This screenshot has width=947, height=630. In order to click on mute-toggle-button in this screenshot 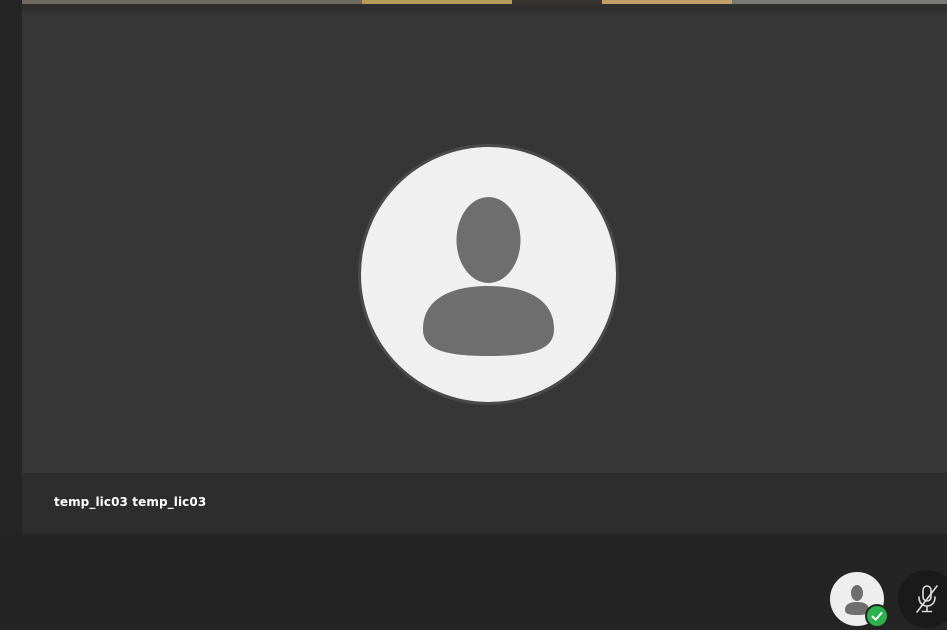, I will do `click(922, 599)`.